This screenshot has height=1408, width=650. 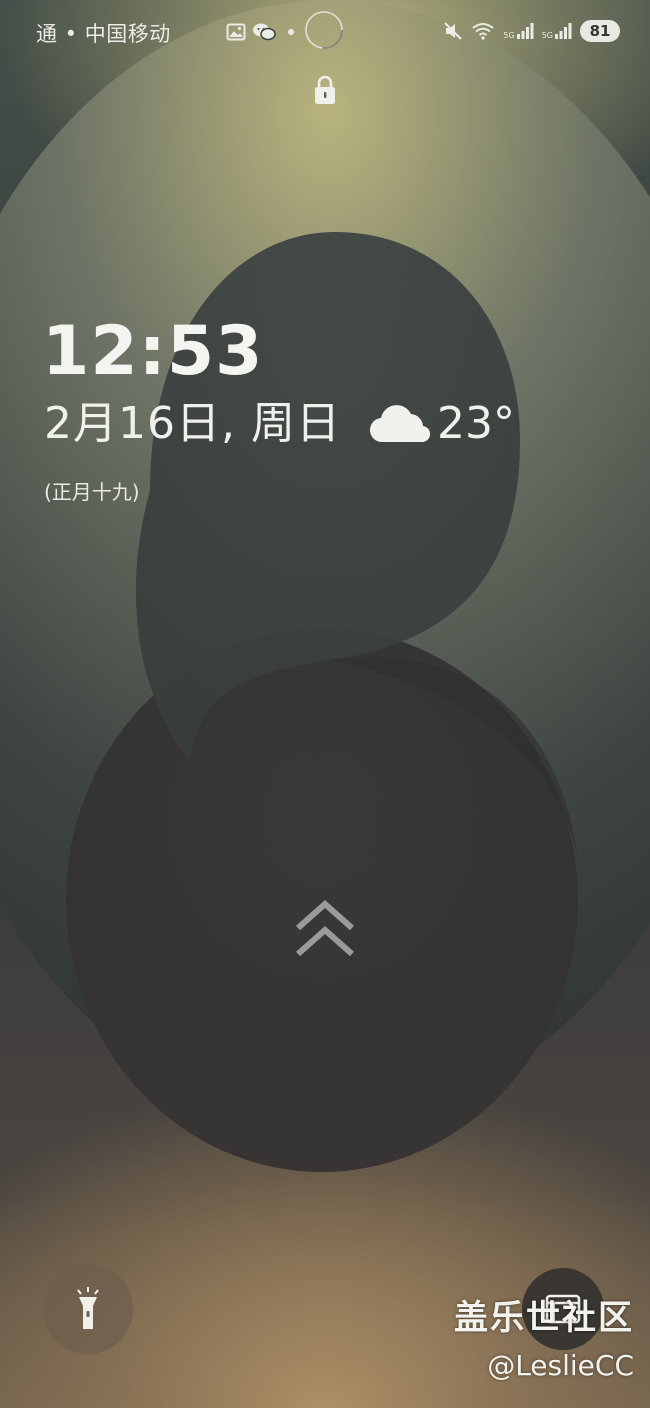 What do you see at coordinates (544, 1318) in the screenshot?
I see `watermark-site: 盖乐世社区` at bounding box center [544, 1318].